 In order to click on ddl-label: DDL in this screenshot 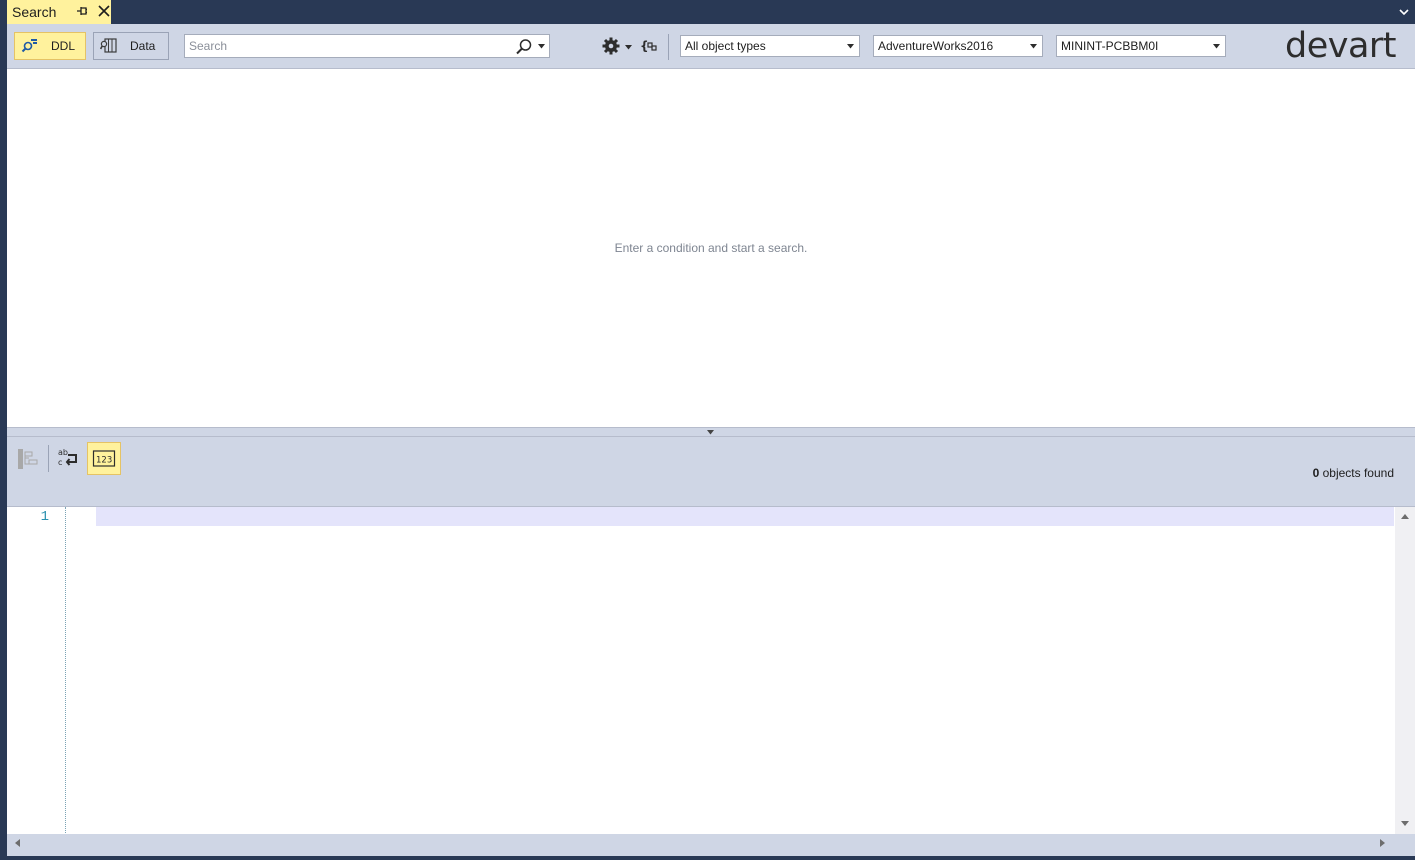, I will do `click(63, 46)`.